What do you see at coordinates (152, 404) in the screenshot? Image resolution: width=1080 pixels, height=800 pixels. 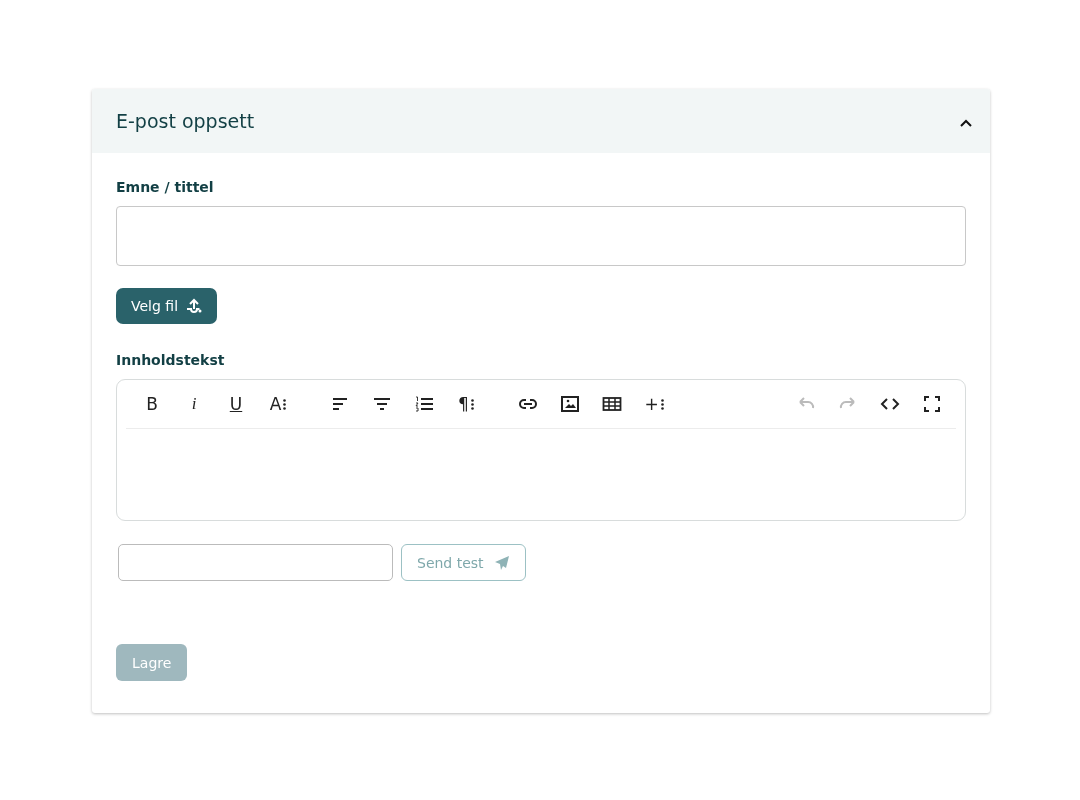 I see `bold-button: B` at bounding box center [152, 404].